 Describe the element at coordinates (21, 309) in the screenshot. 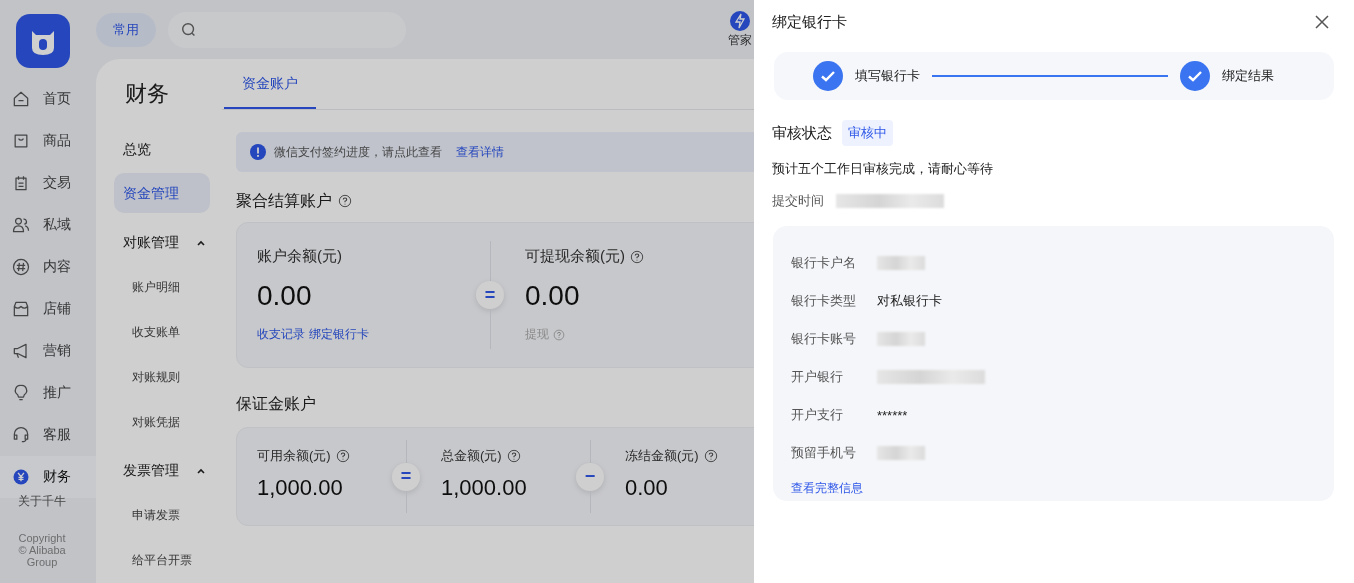

I see `store-icon` at that location.